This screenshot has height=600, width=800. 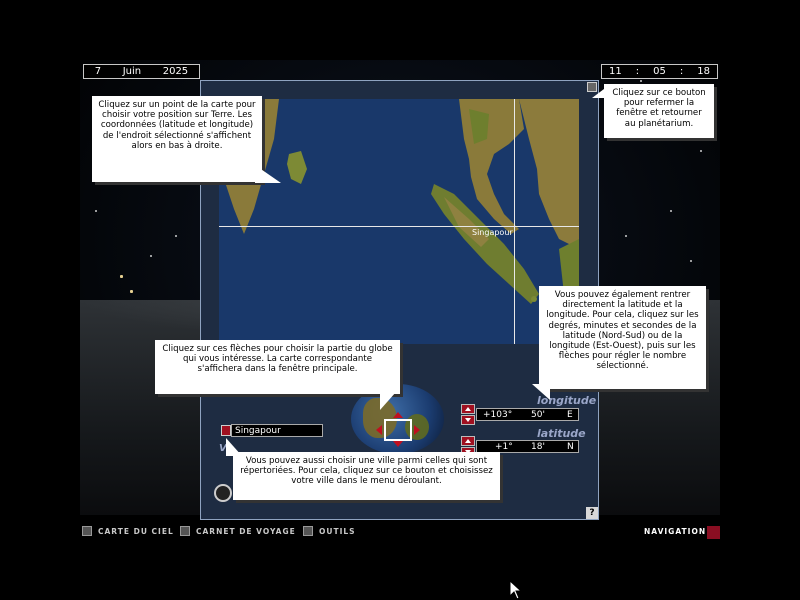 I want to click on date-month: Juin, so click(x=132, y=71).